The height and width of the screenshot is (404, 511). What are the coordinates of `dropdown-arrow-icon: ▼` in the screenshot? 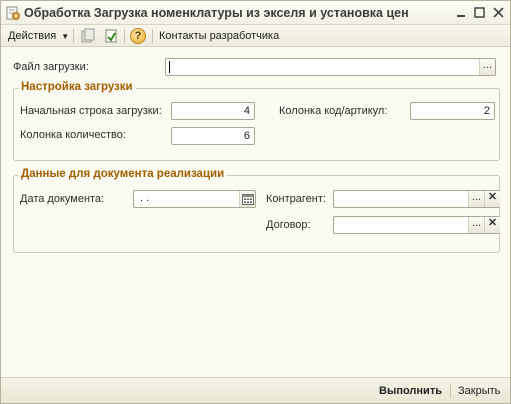 It's located at (65, 36).